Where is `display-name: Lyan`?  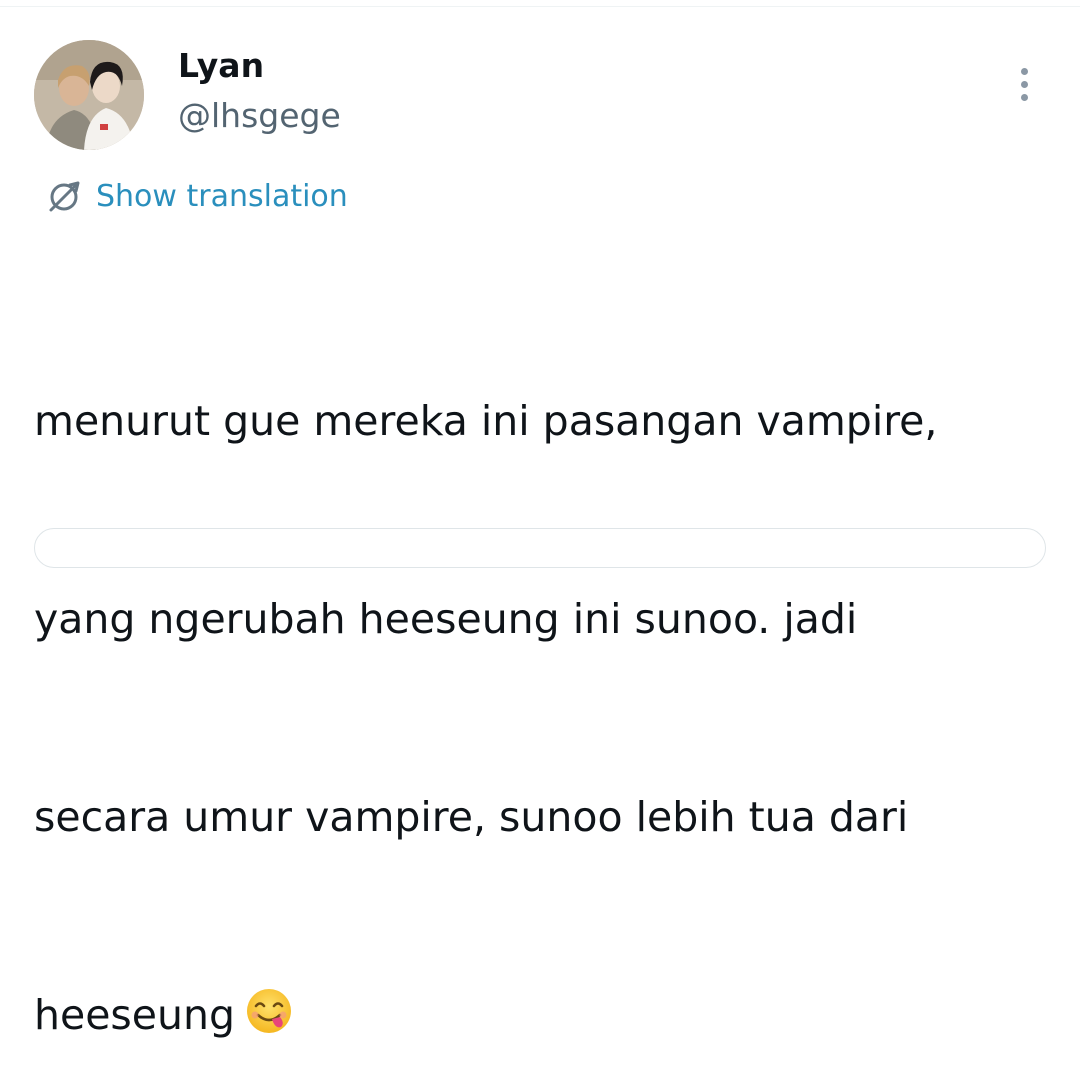 display-name: Lyan is located at coordinates (221, 66).